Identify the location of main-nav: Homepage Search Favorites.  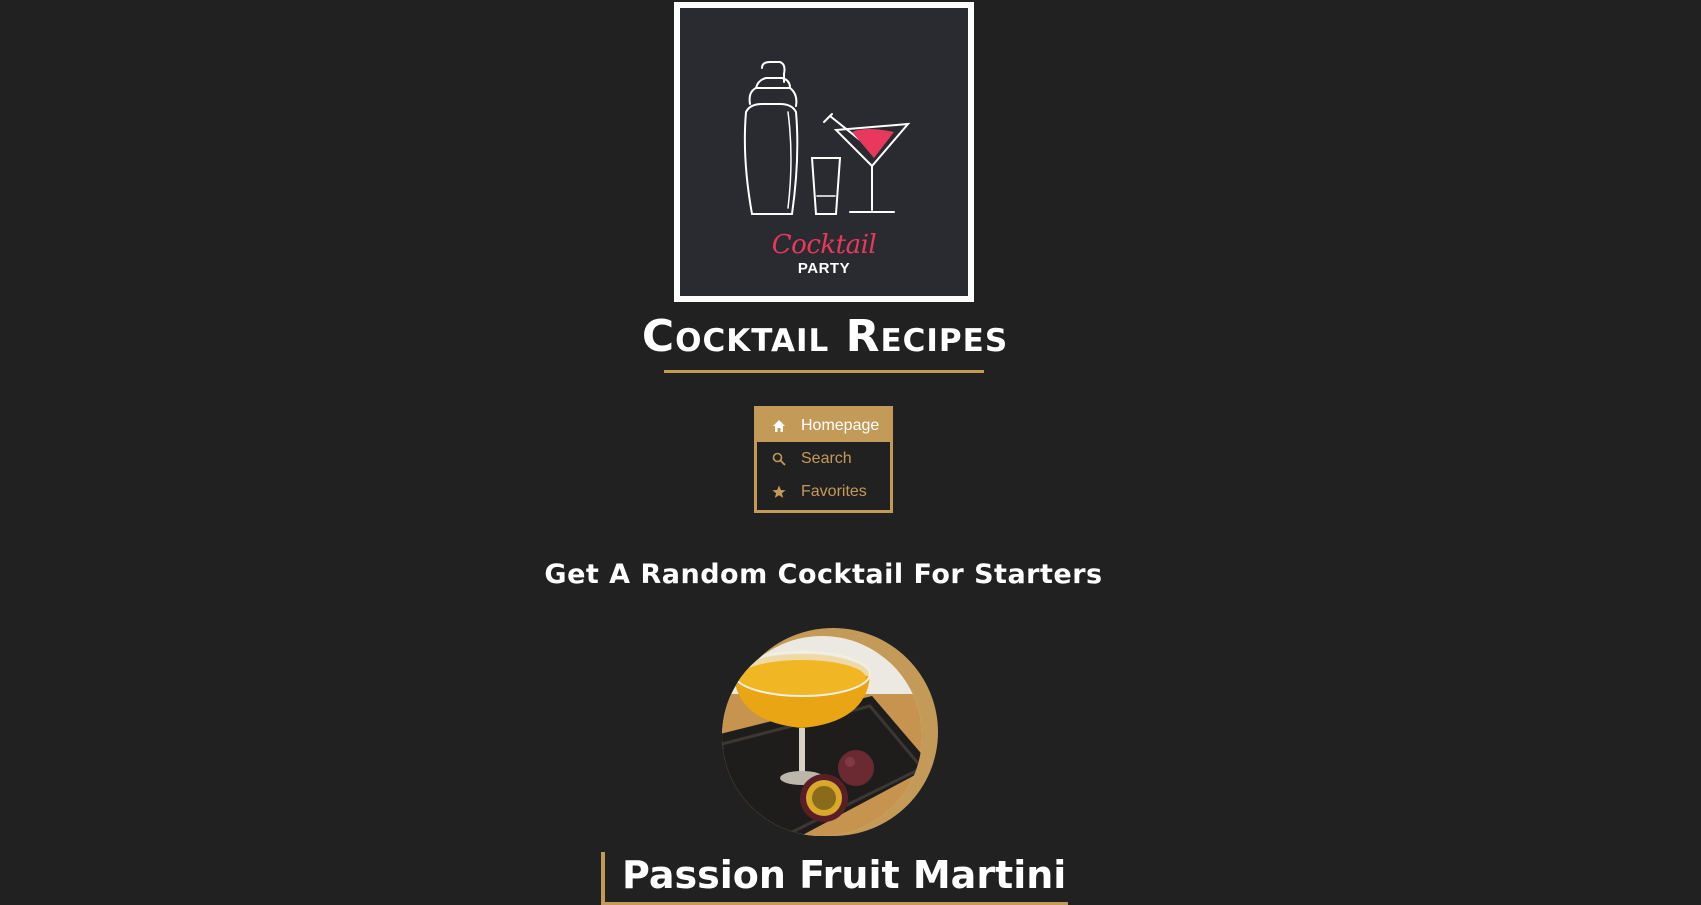
(823, 459).